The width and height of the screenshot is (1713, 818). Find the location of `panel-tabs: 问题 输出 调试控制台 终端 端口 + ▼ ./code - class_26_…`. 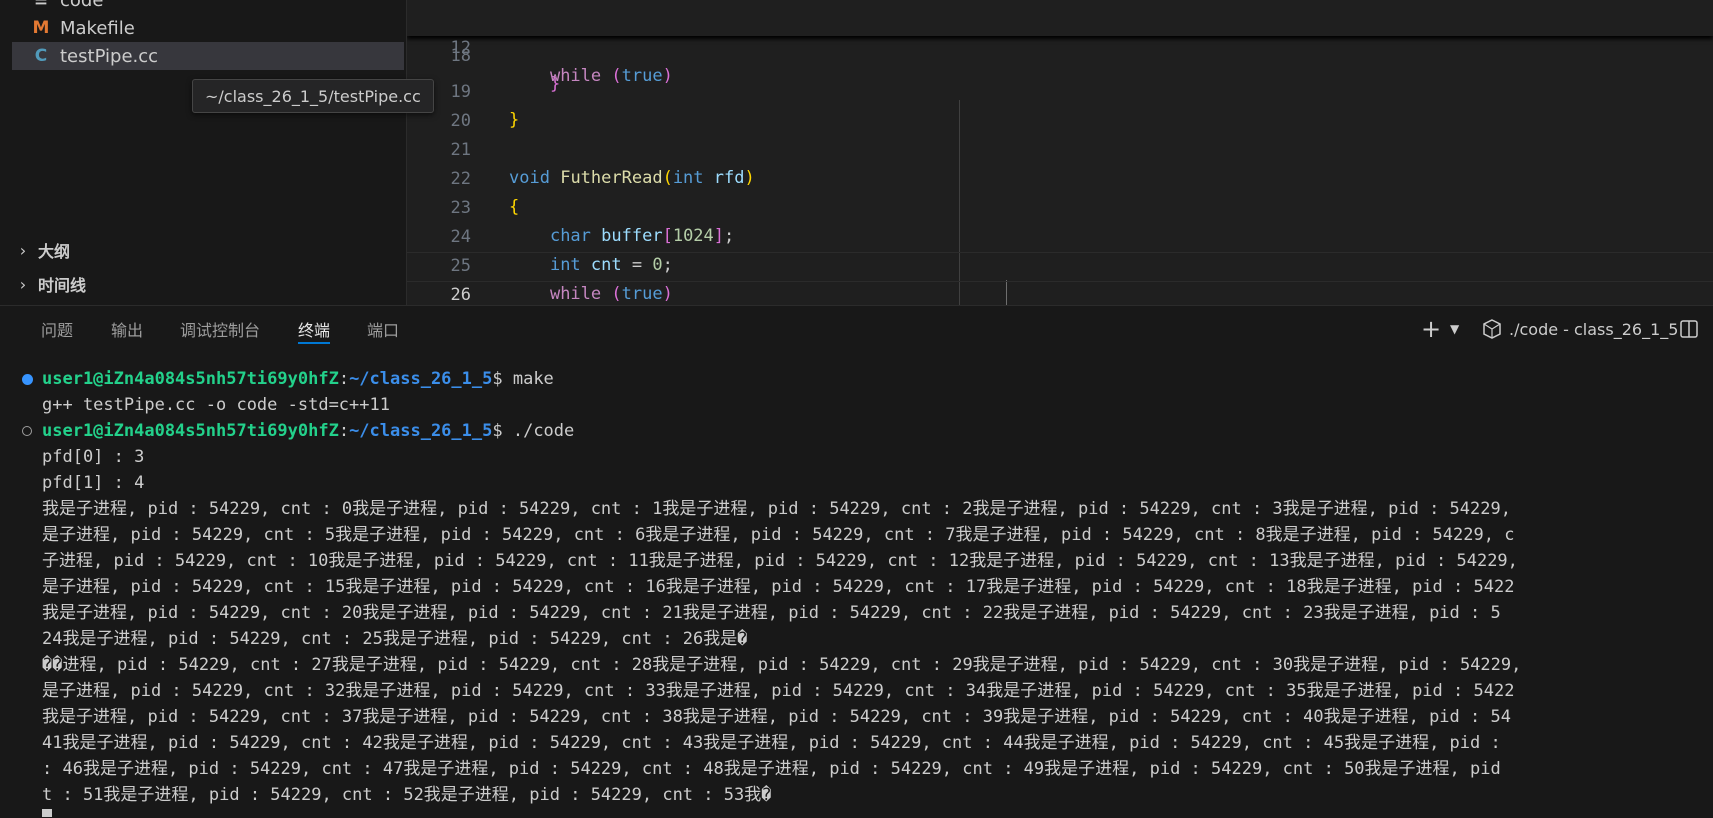

panel-tabs: 问题 输出 调试控制台 终端 端口 + ▼ ./code - class_26_… is located at coordinates (856, 329).